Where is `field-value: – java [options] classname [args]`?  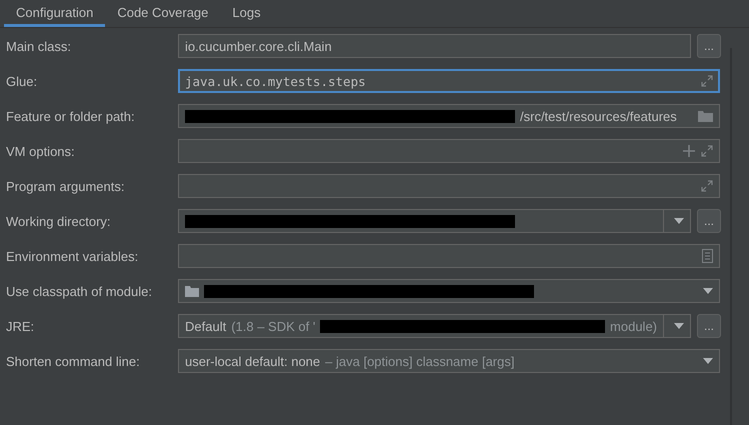 field-value: – java [options] classname [args] is located at coordinates (419, 361).